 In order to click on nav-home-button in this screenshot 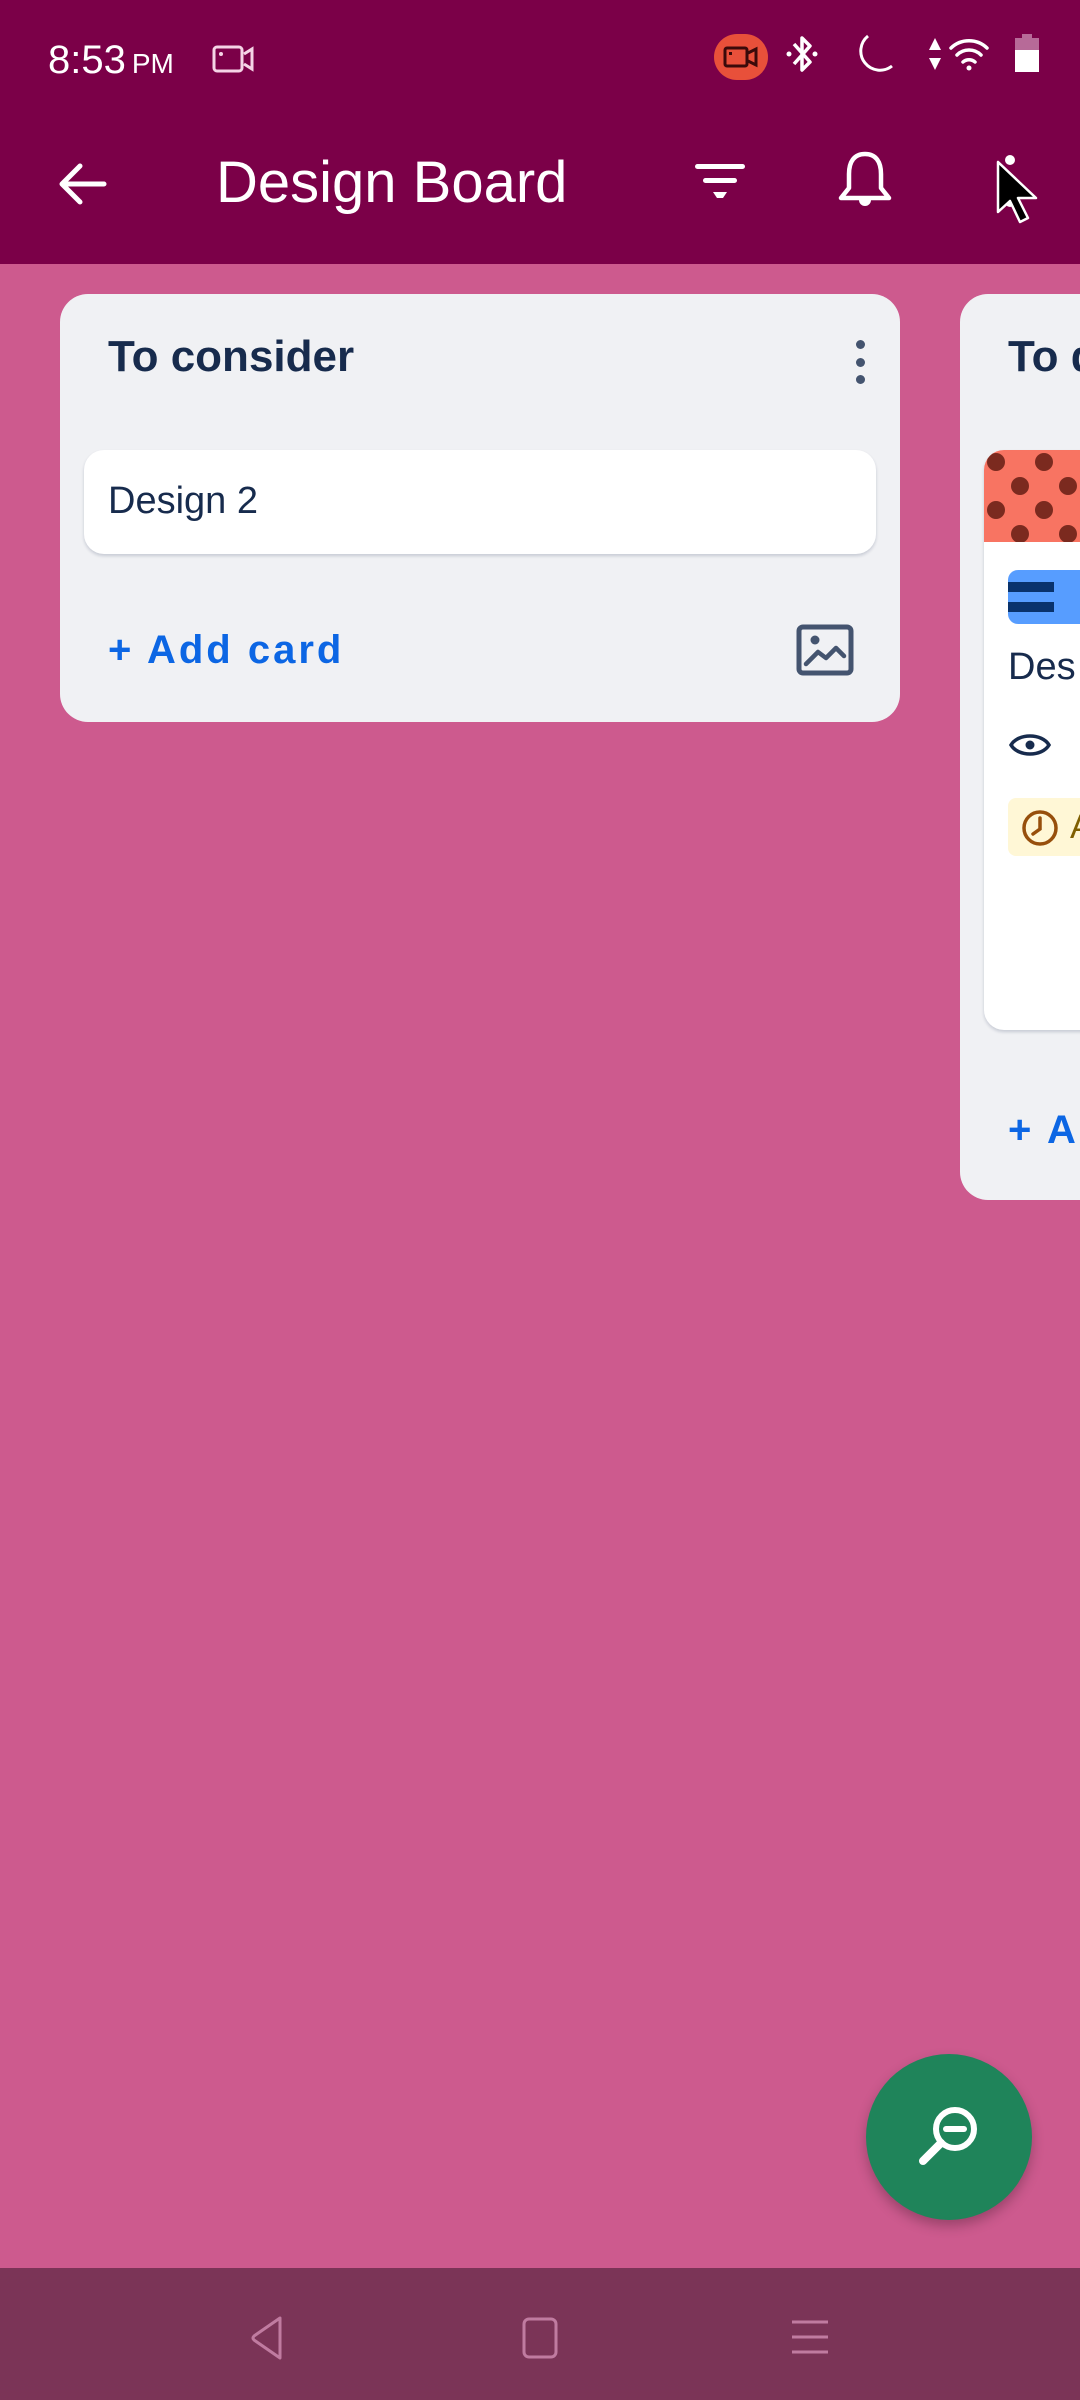, I will do `click(540, 2338)`.